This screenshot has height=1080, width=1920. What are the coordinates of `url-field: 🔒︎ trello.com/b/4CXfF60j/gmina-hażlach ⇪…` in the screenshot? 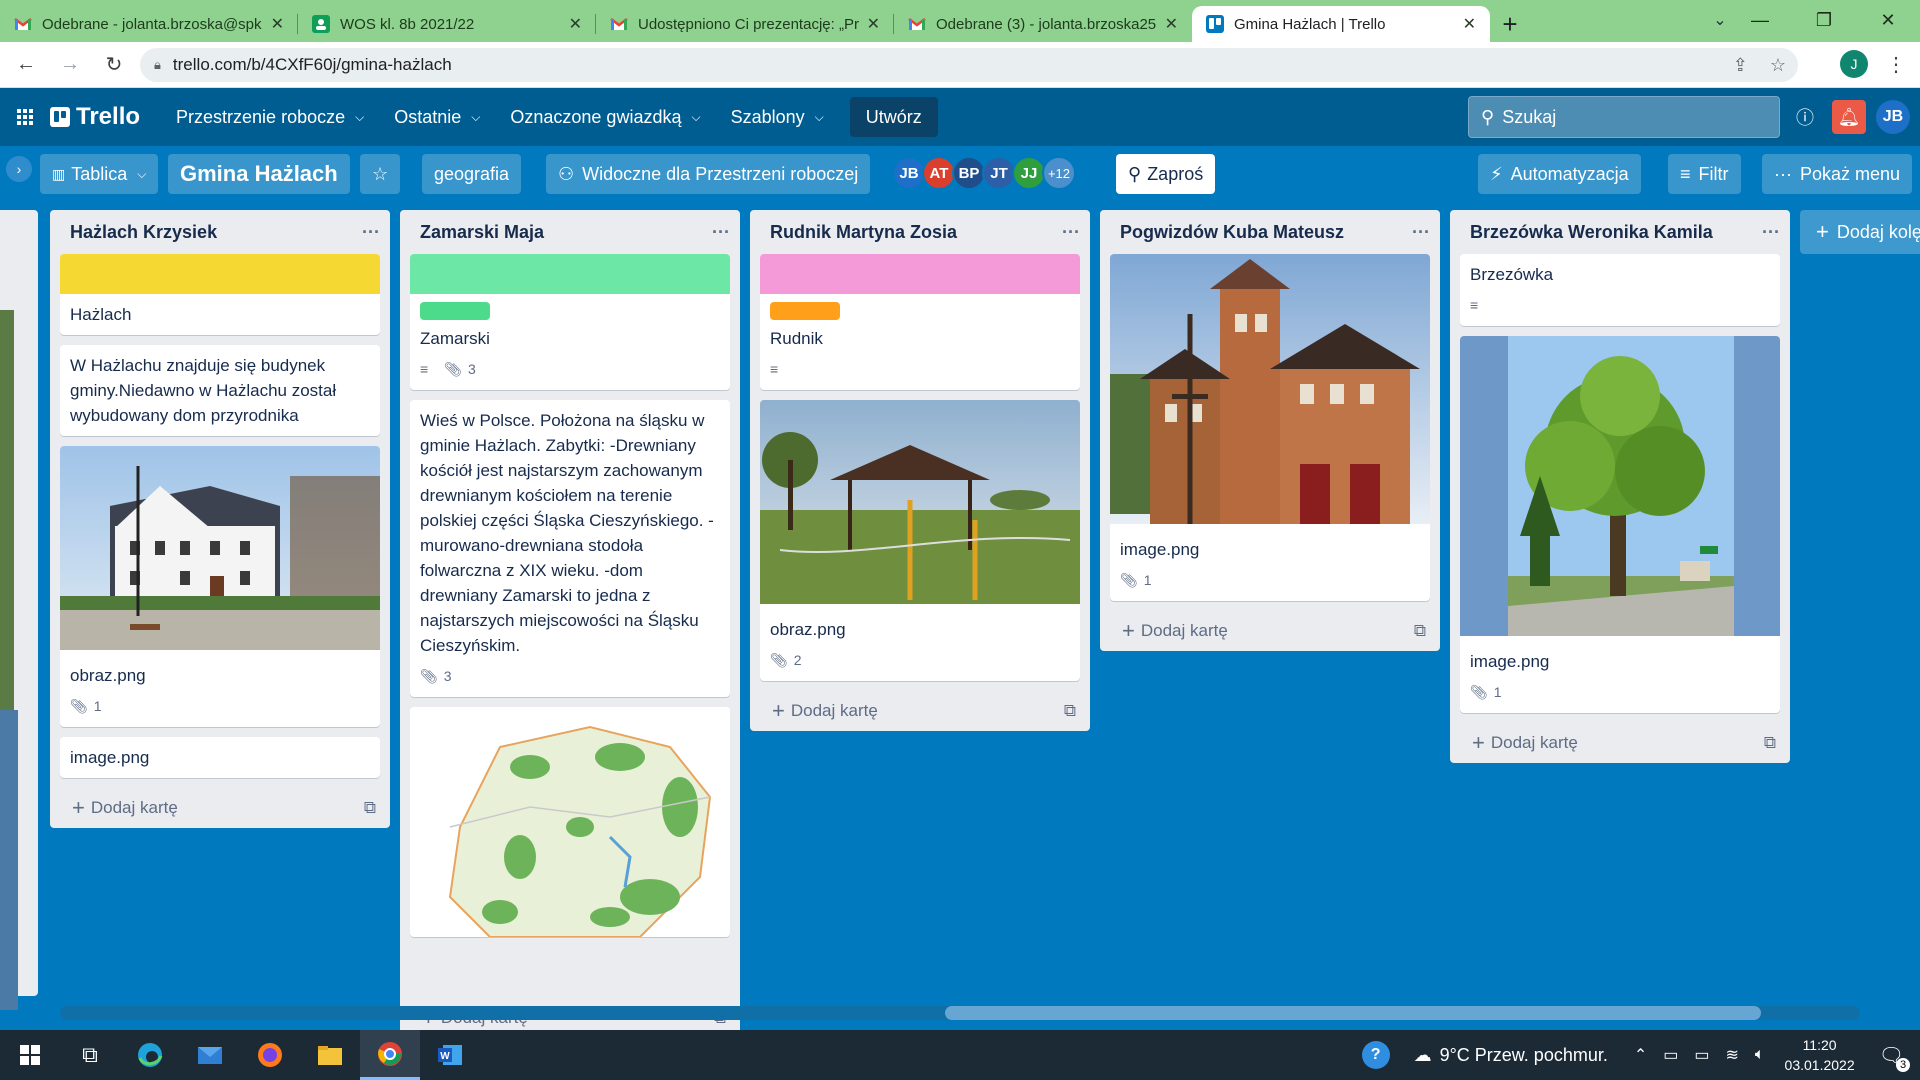 It's located at (969, 65).